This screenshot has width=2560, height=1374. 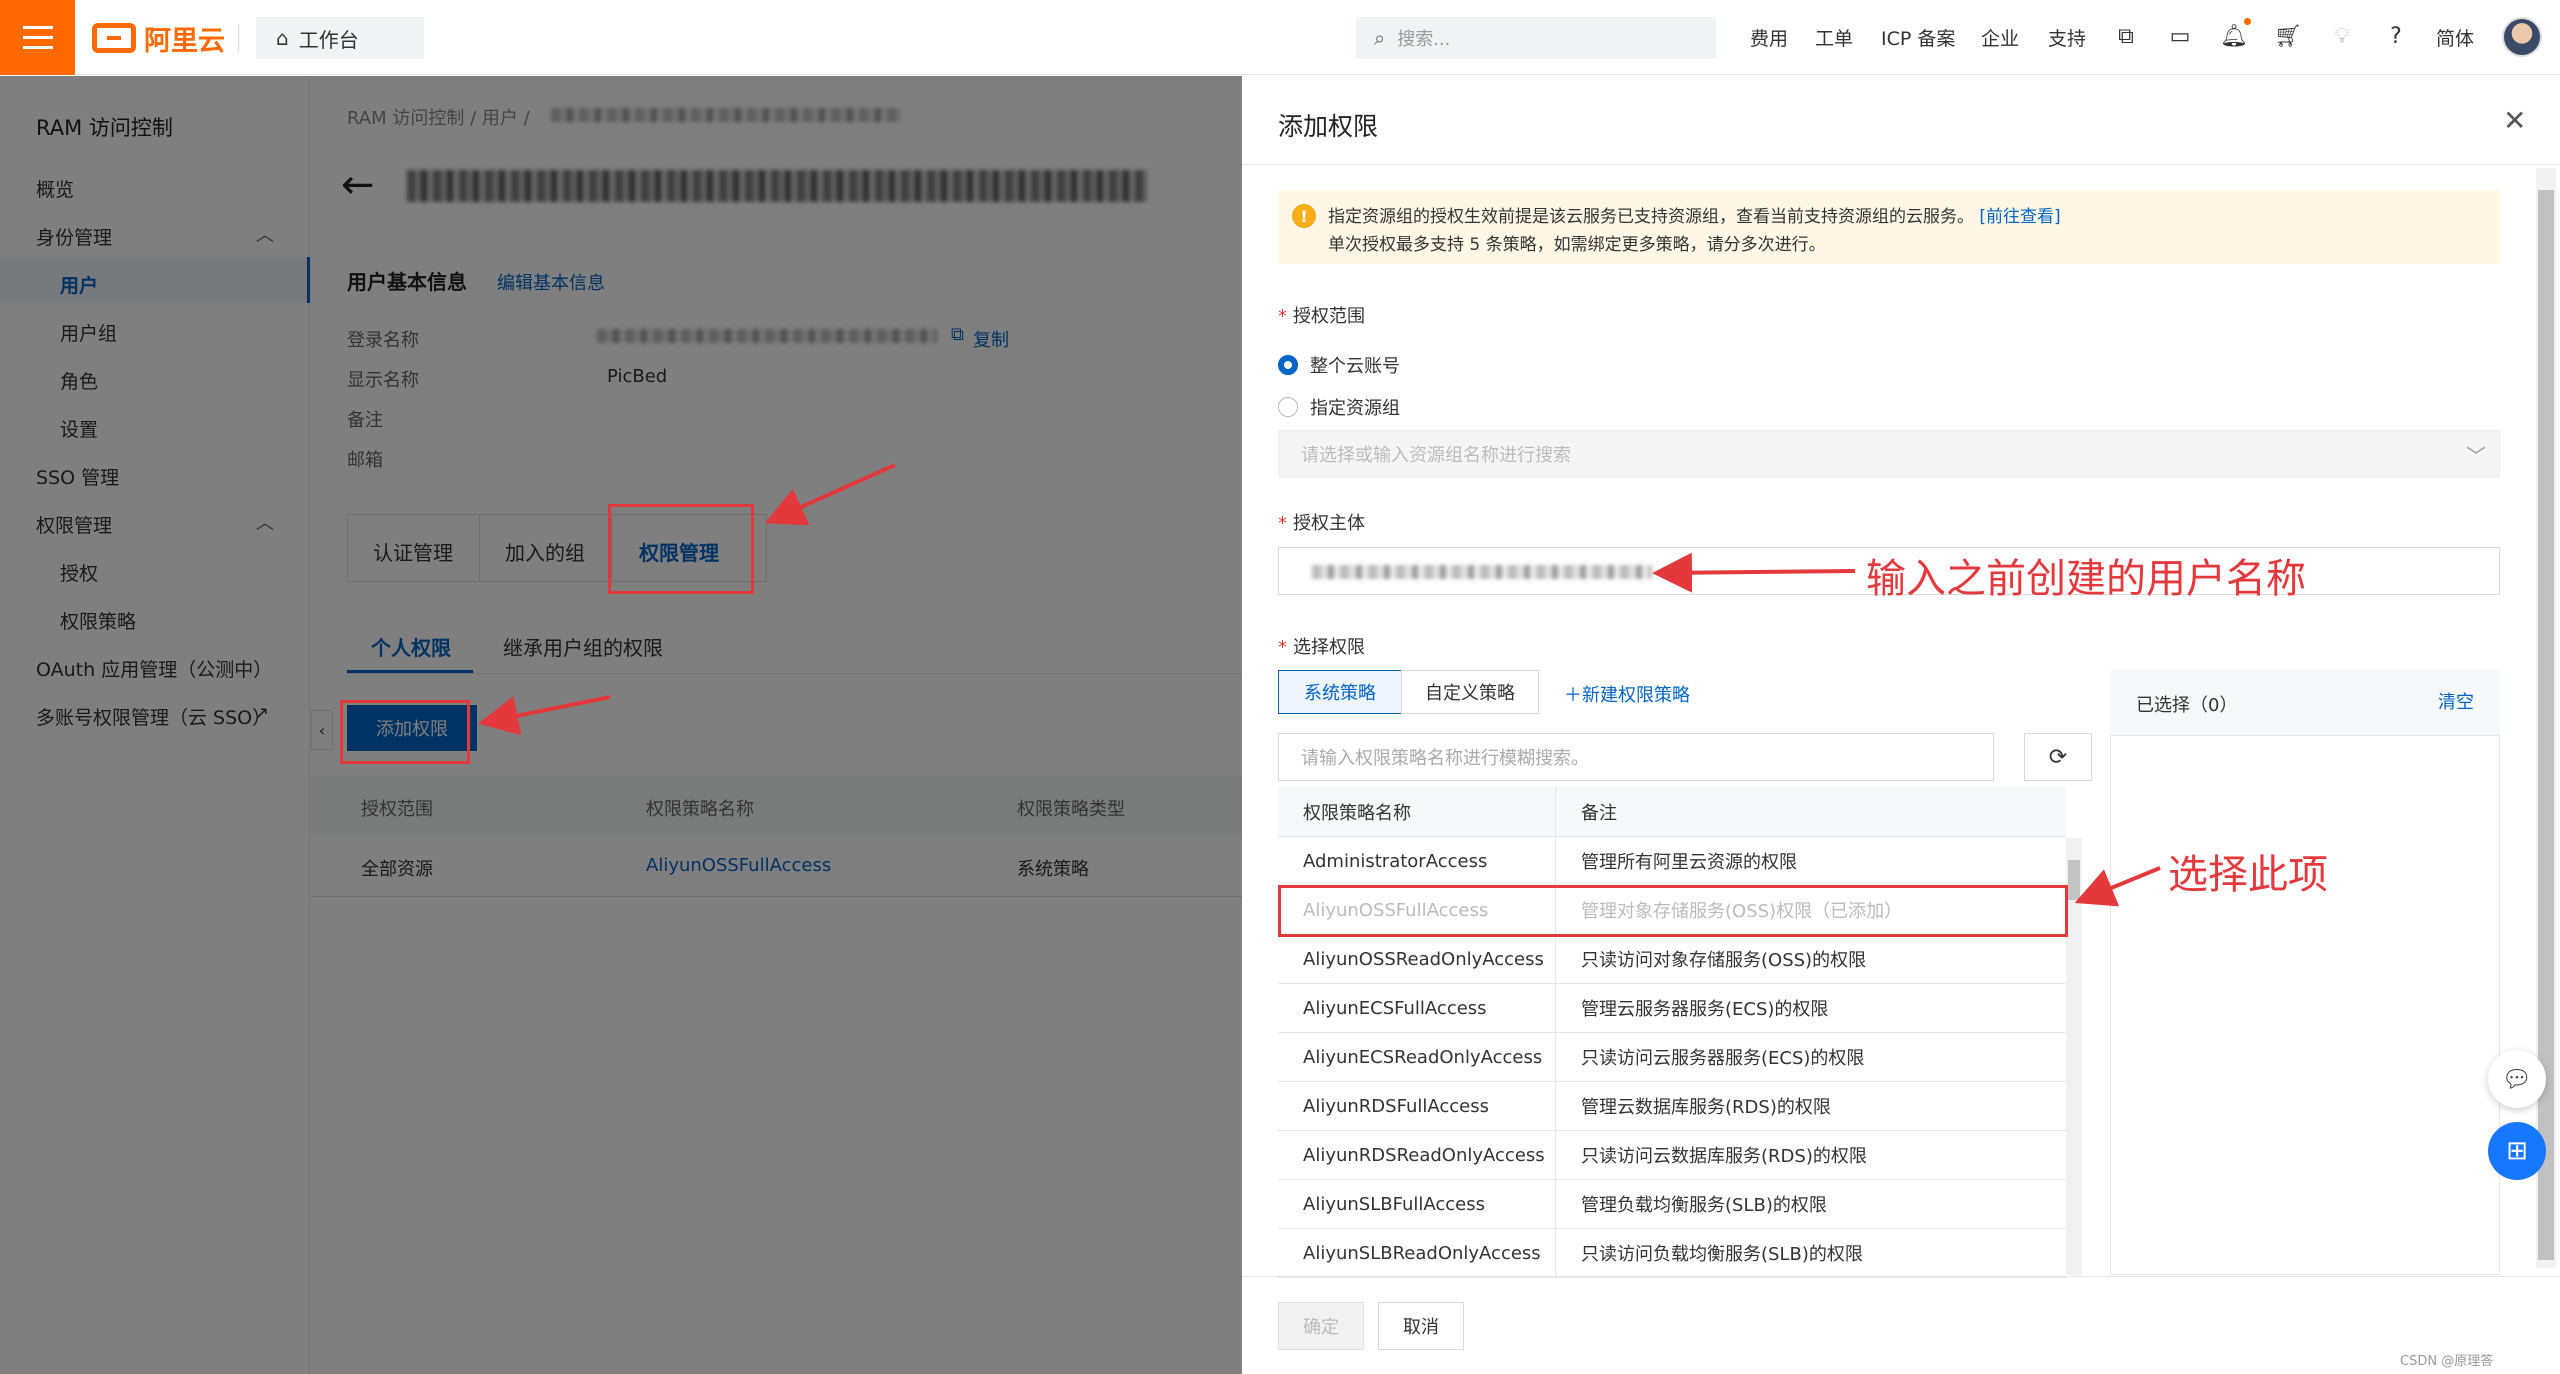 What do you see at coordinates (2117, 886) in the screenshot?
I see `arrow-to-oss-row` at bounding box center [2117, 886].